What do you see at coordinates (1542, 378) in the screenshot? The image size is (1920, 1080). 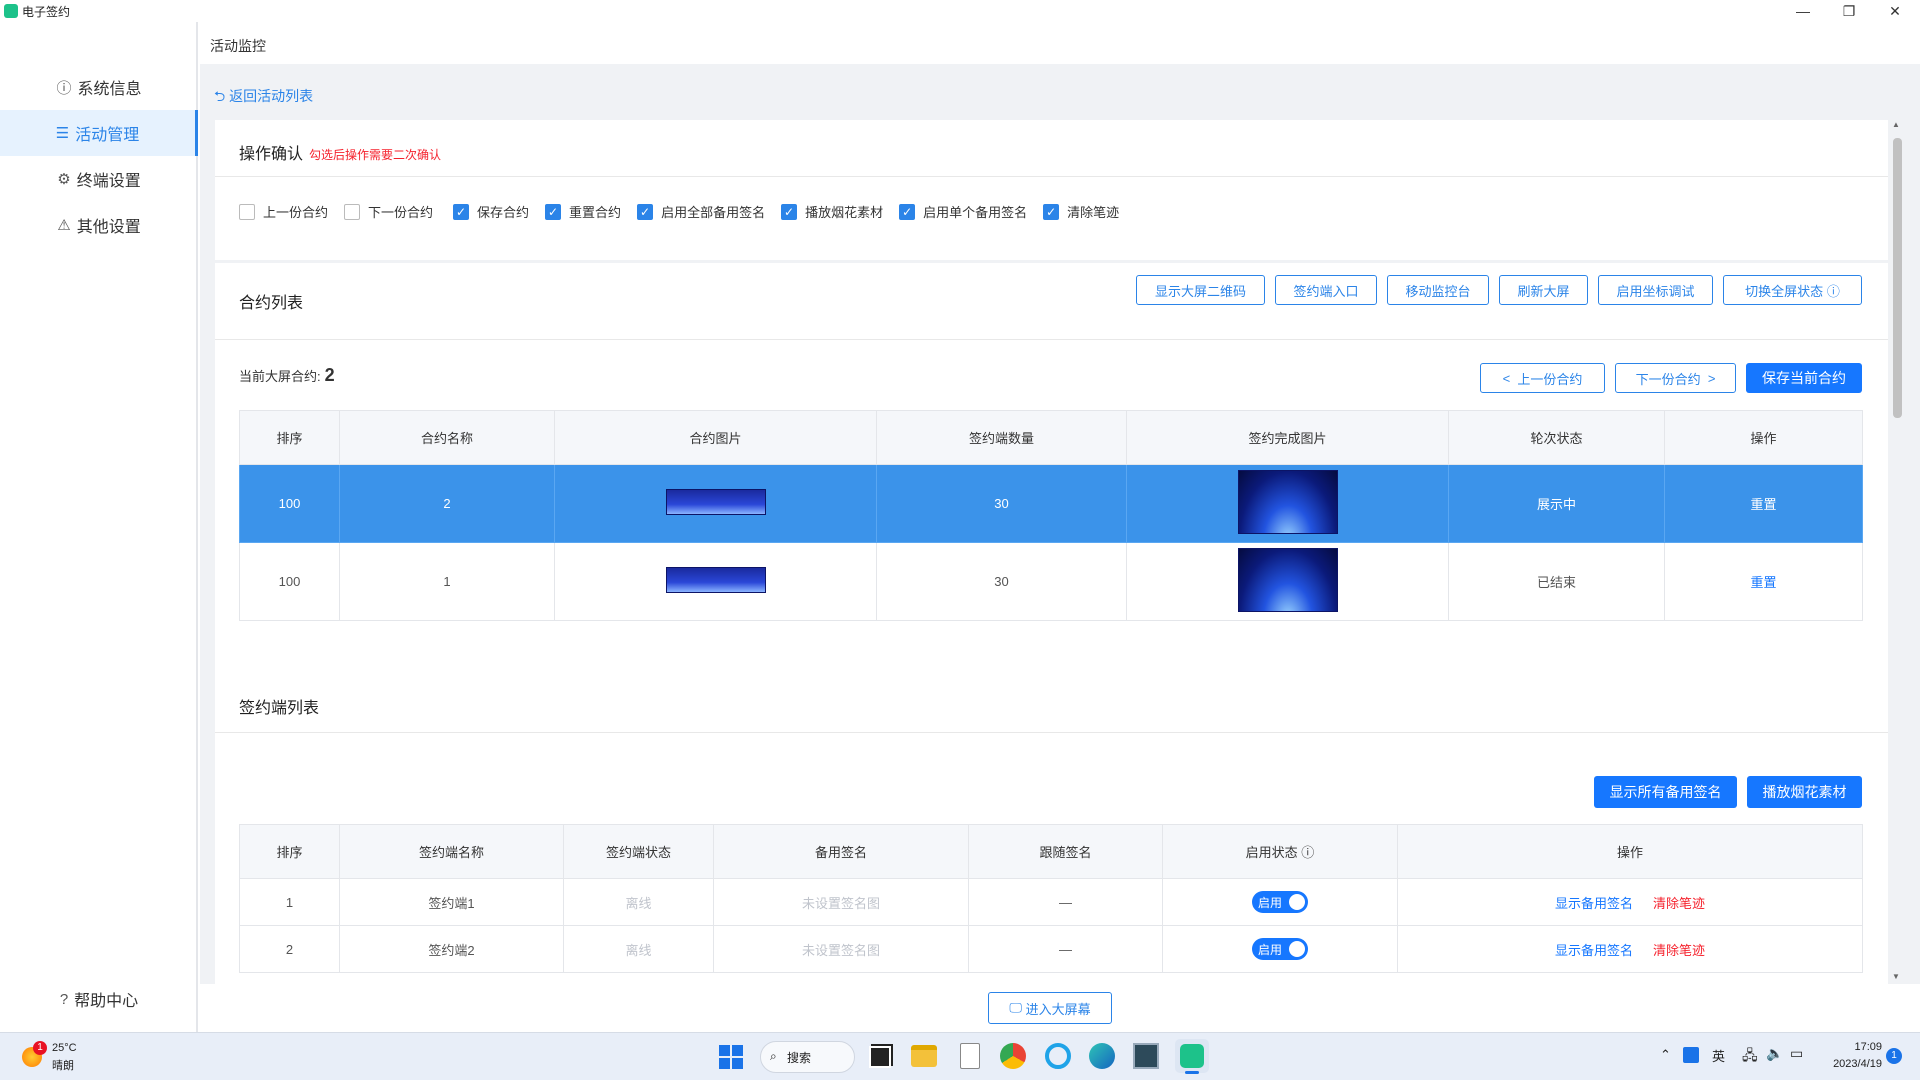 I see `prev-contract-button: < 上一份合约` at bounding box center [1542, 378].